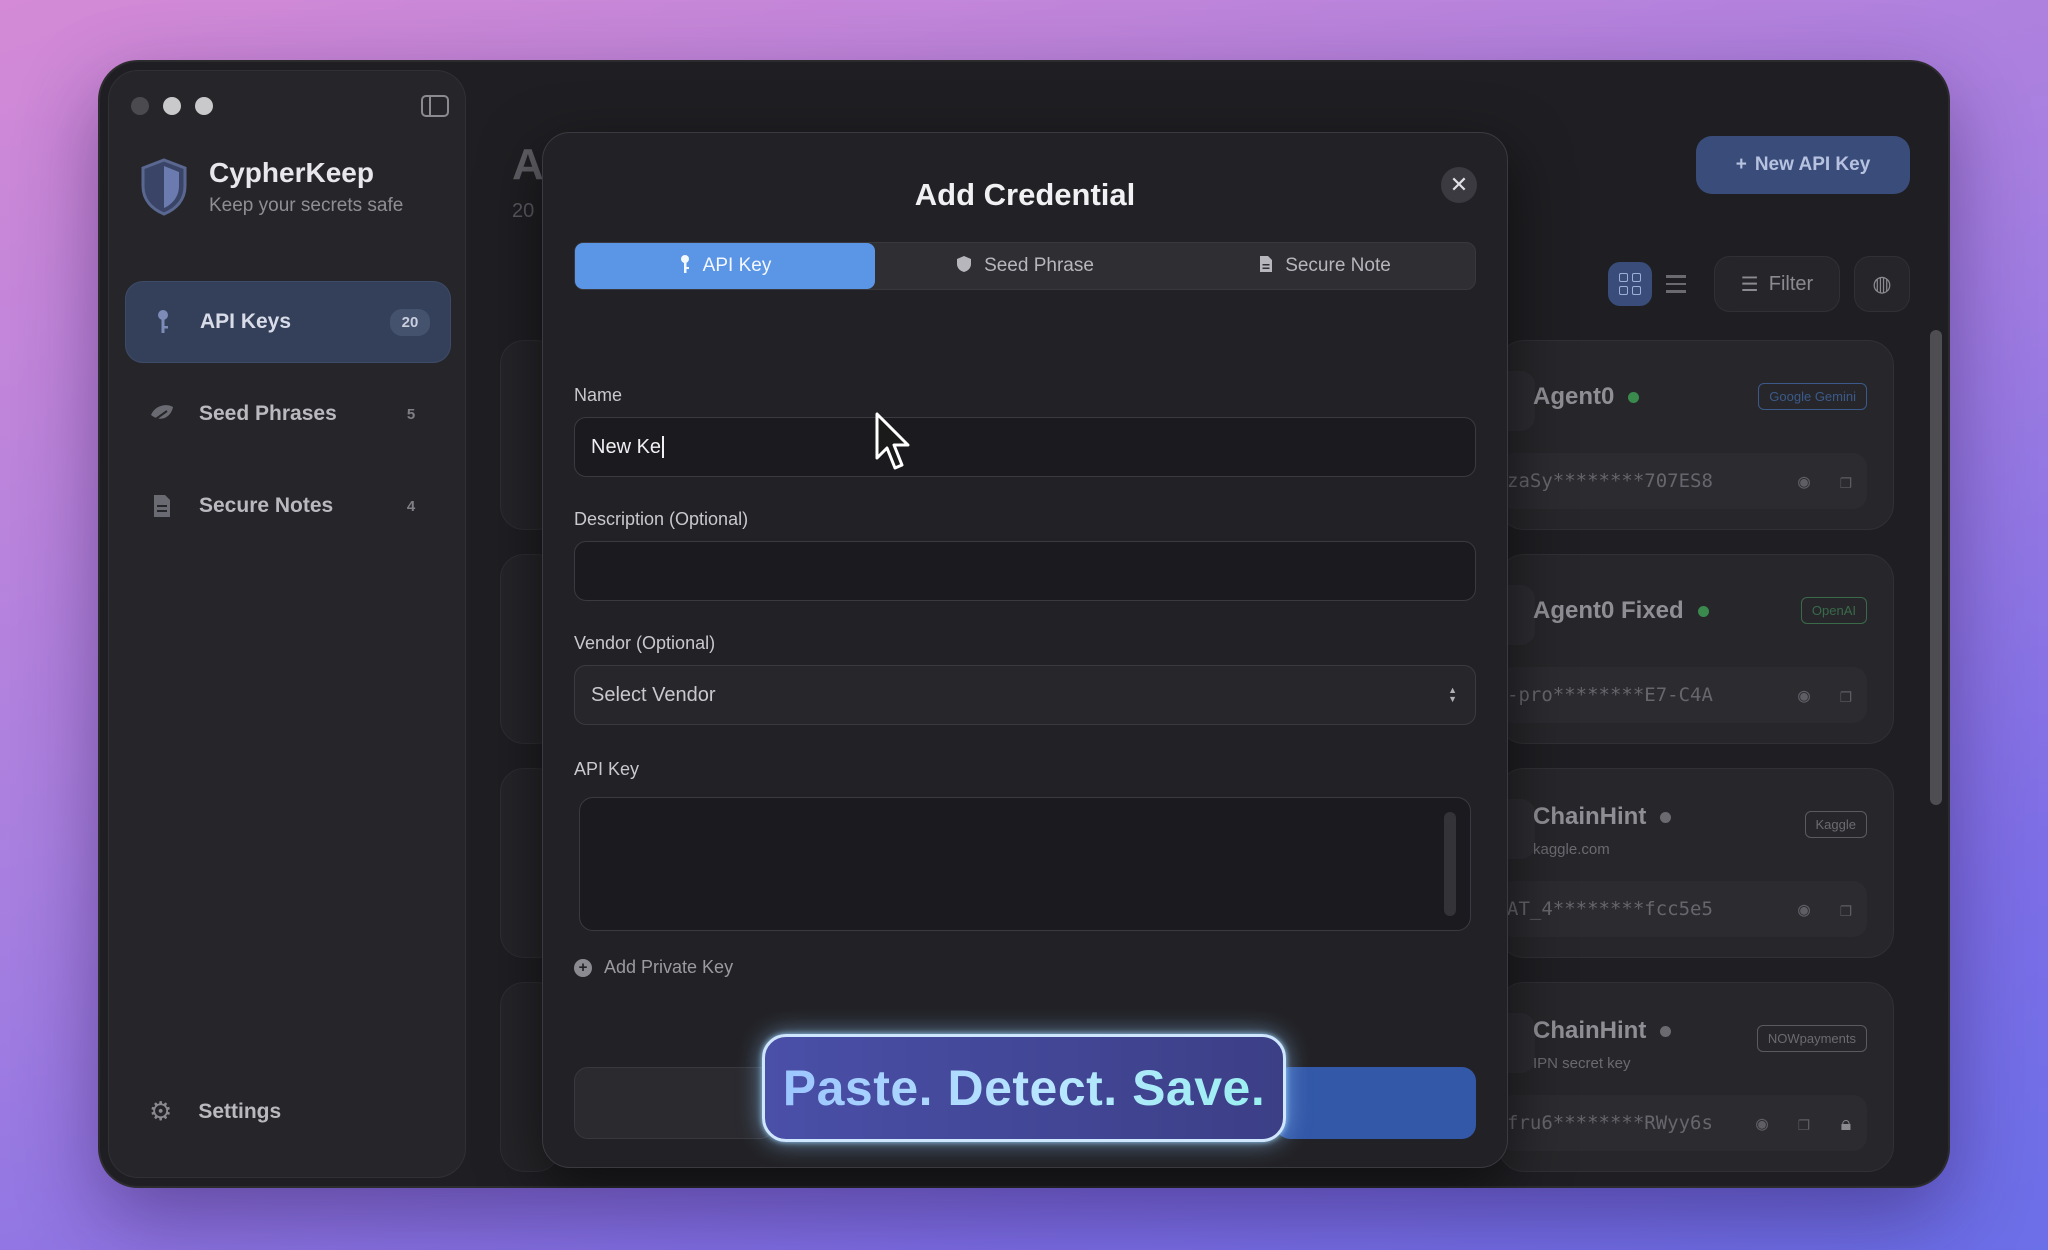 This screenshot has width=2048, height=1250. I want to click on card-subtitle: IPN secret key, so click(1582, 1063).